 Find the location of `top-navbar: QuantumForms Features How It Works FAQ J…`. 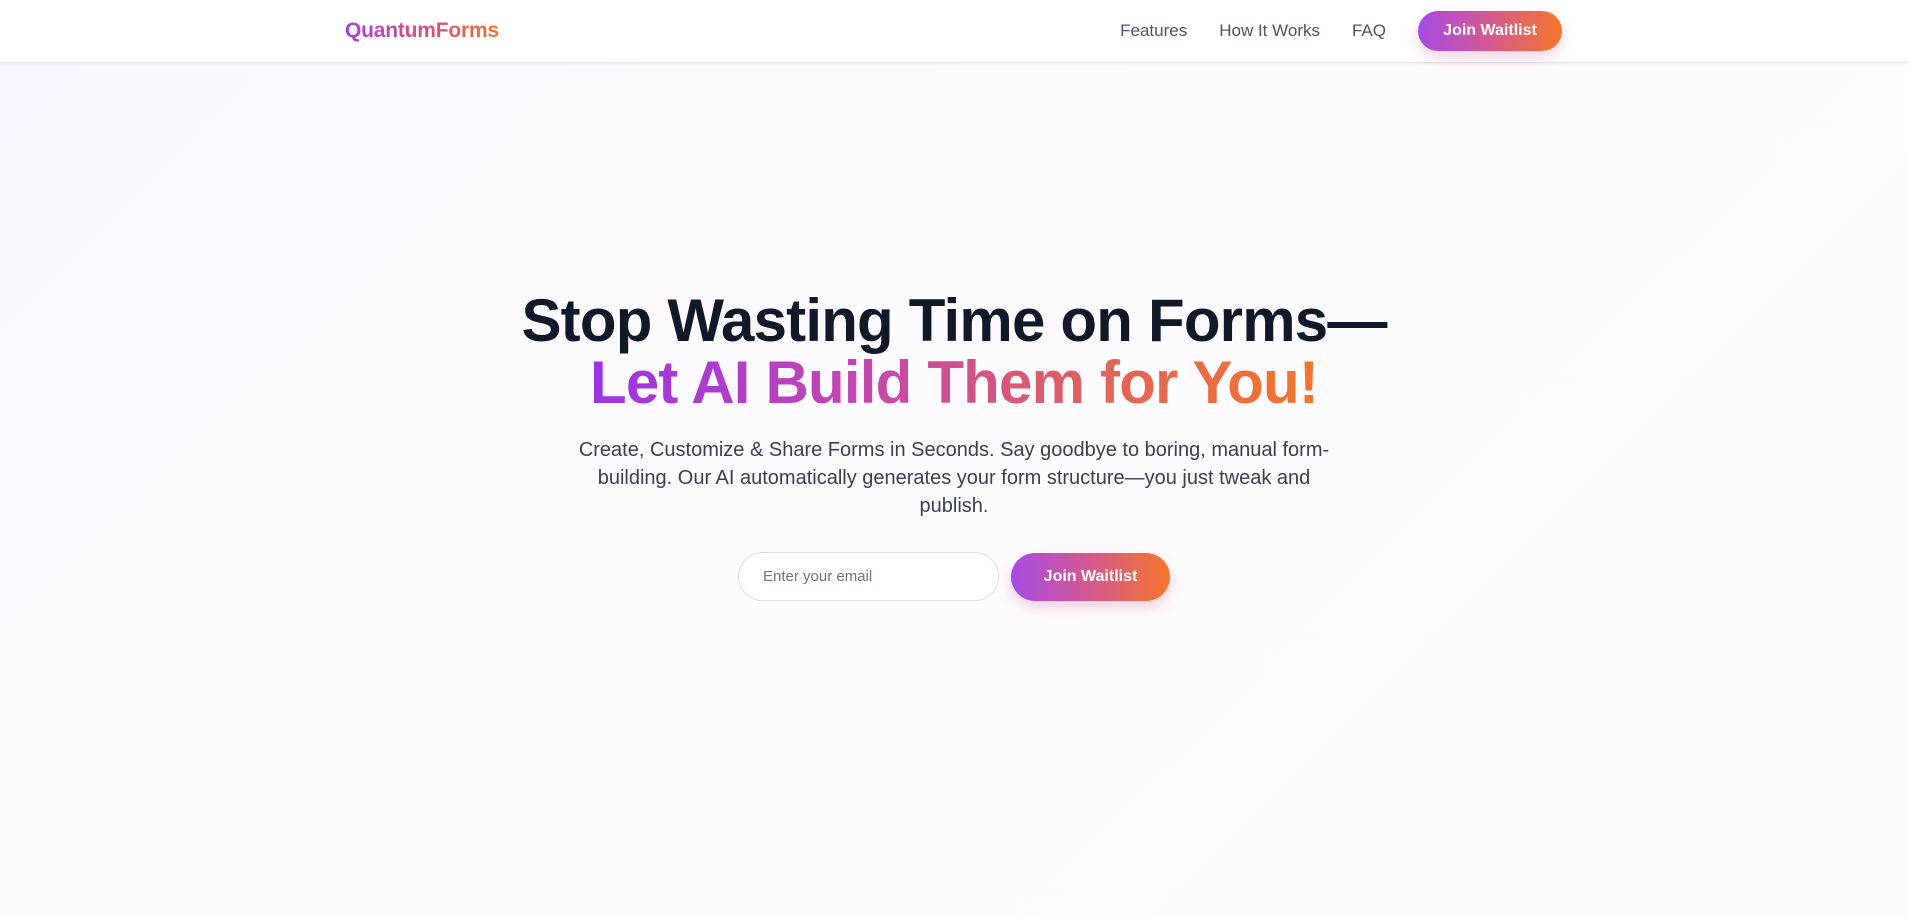

top-navbar: QuantumForms Features How It Works FAQ J… is located at coordinates (954, 31).